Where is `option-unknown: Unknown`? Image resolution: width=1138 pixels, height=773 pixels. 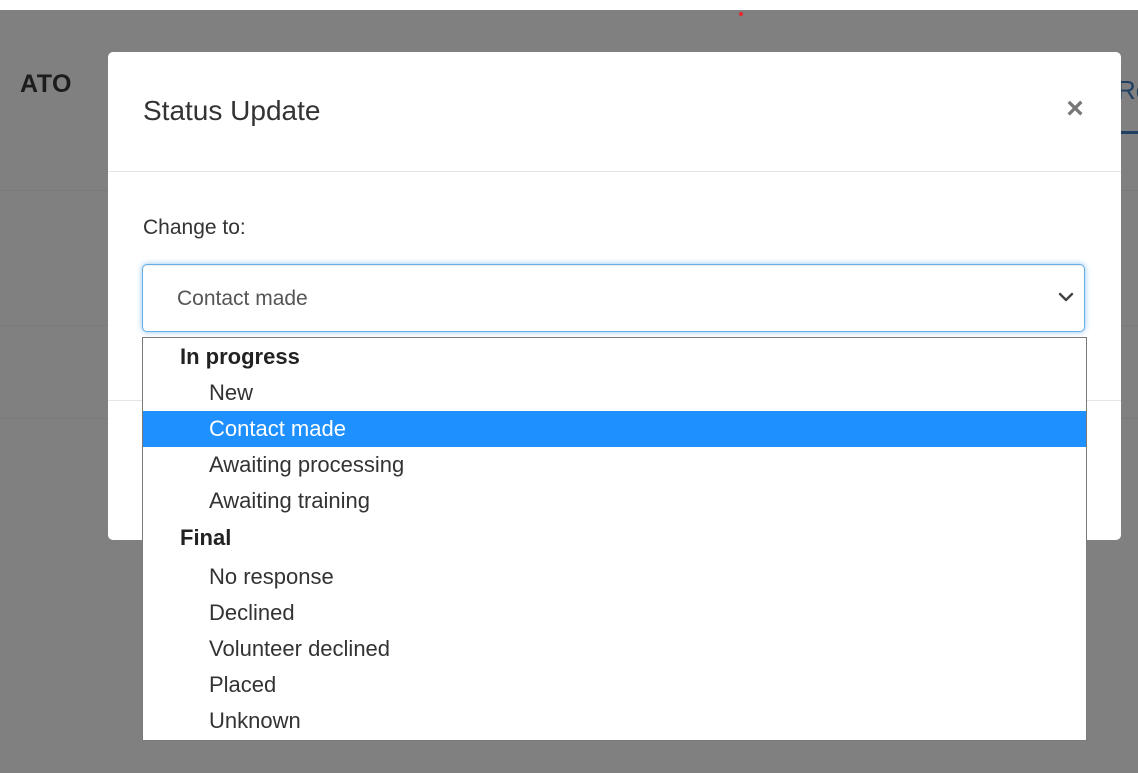 option-unknown: Unknown is located at coordinates (614, 721).